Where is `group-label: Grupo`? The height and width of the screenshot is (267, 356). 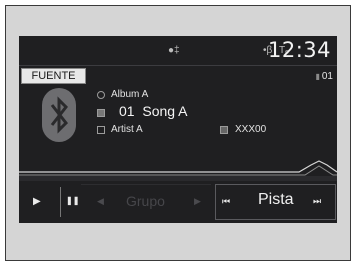 group-label: Grupo is located at coordinates (145, 201).